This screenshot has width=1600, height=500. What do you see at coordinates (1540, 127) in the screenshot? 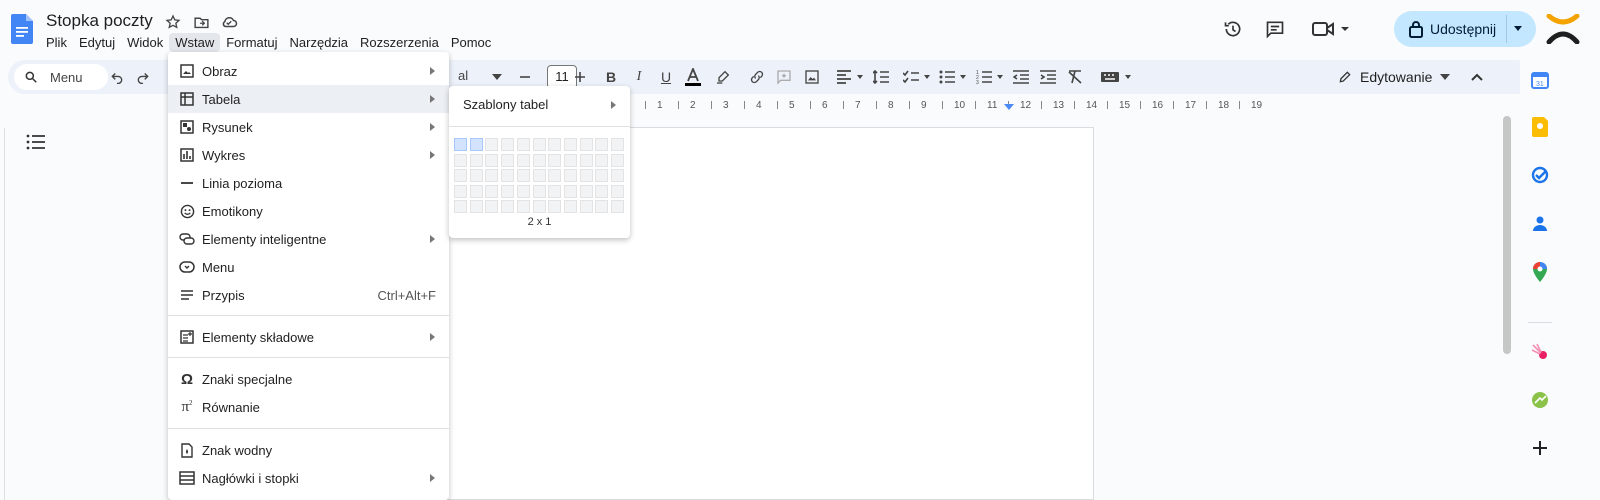
I see `keep-icon` at bounding box center [1540, 127].